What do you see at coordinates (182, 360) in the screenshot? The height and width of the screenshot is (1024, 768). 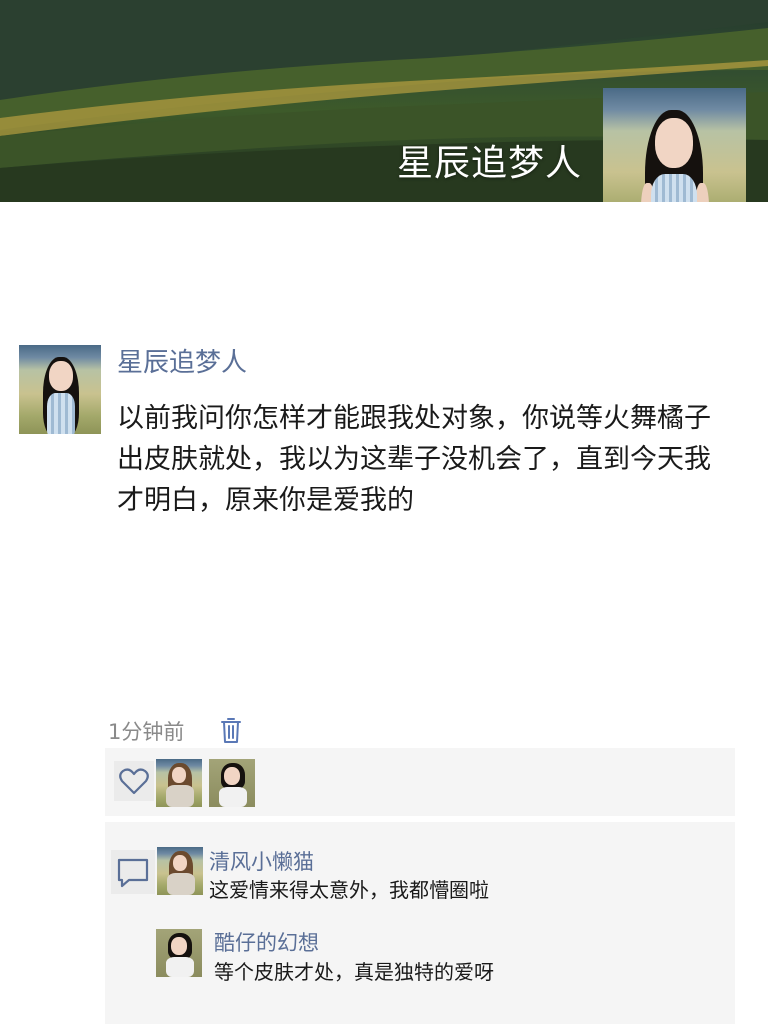 I see `post-author-name: 星辰追梦人` at bounding box center [182, 360].